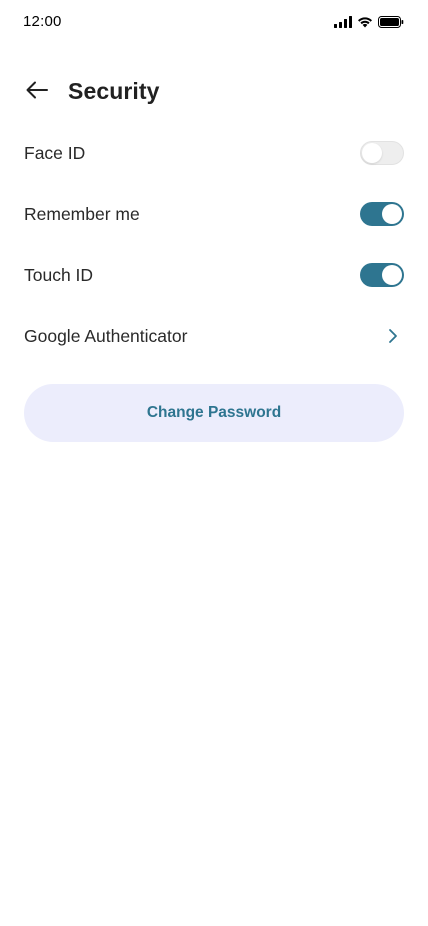 The height and width of the screenshot is (926, 428). I want to click on touch-id-label: Touch ID, so click(59, 274).